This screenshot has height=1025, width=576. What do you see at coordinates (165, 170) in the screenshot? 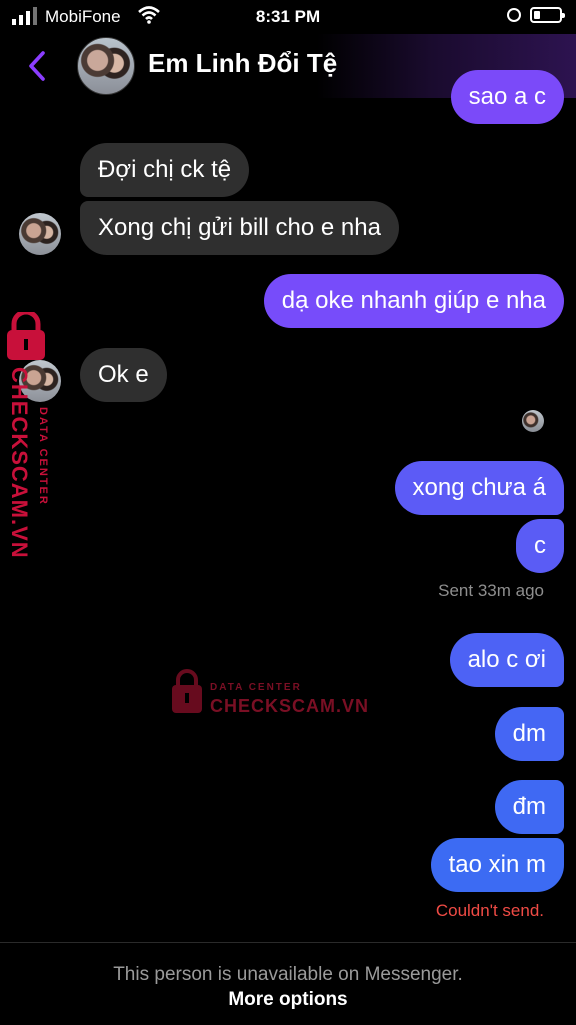
I see `message-bubble-incoming: Đợi chị ck tệ` at bounding box center [165, 170].